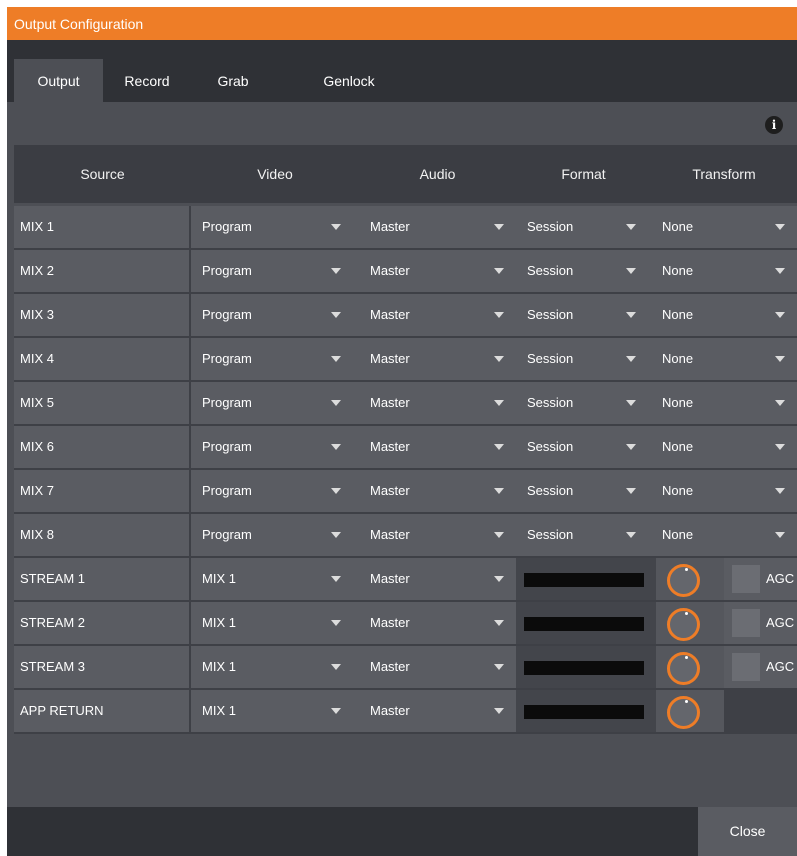 The height and width of the screenshot is (856, 797). Describe the element at coordinates (102, 359) in the screenshot. I see `row-source-label: MIX 4` at that location.